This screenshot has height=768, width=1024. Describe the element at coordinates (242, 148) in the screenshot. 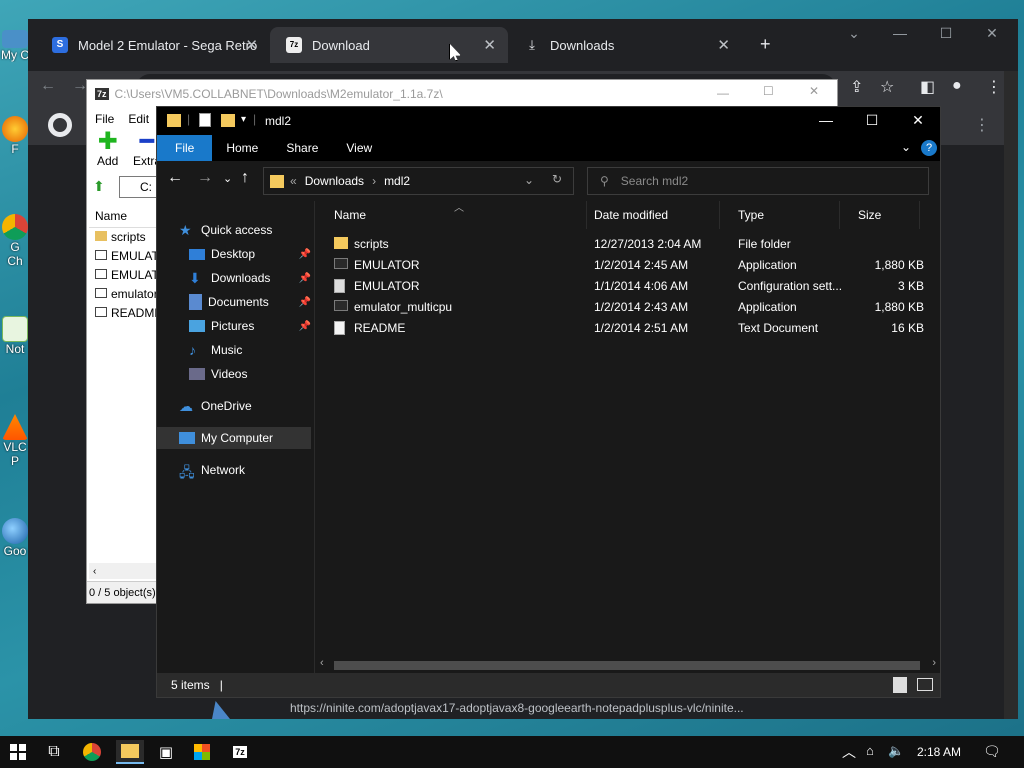

I see `tab-home: Home` at that location.